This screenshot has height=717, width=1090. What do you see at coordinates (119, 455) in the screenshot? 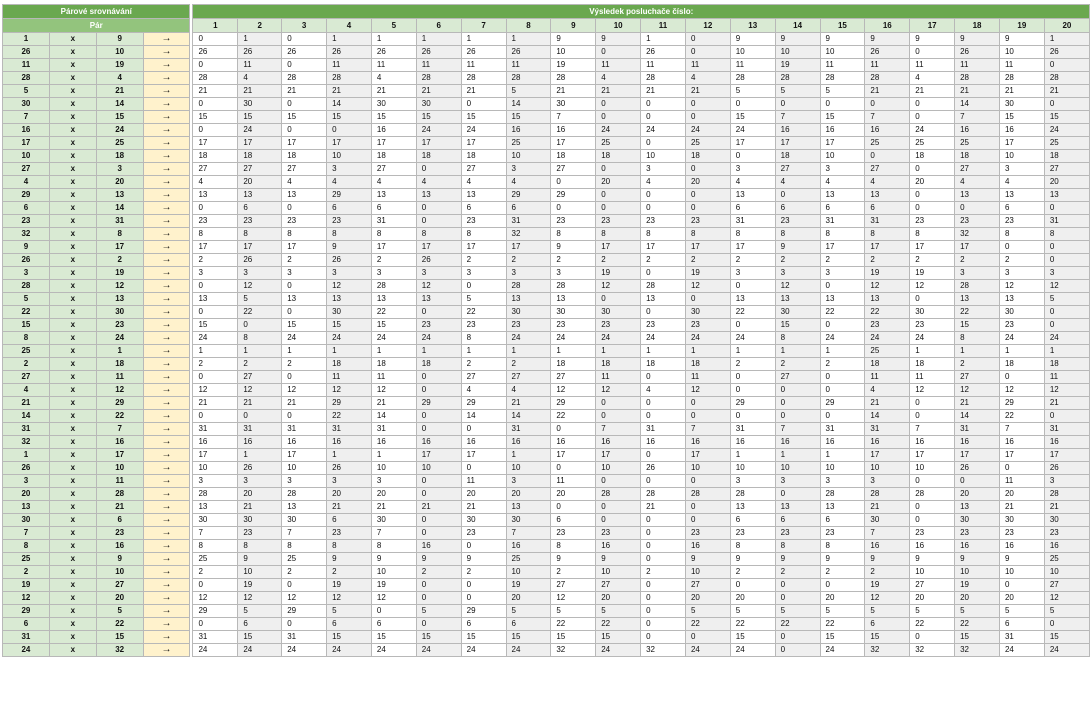
I see `pair-second-sample: 17` at bounding box center [119, 455].